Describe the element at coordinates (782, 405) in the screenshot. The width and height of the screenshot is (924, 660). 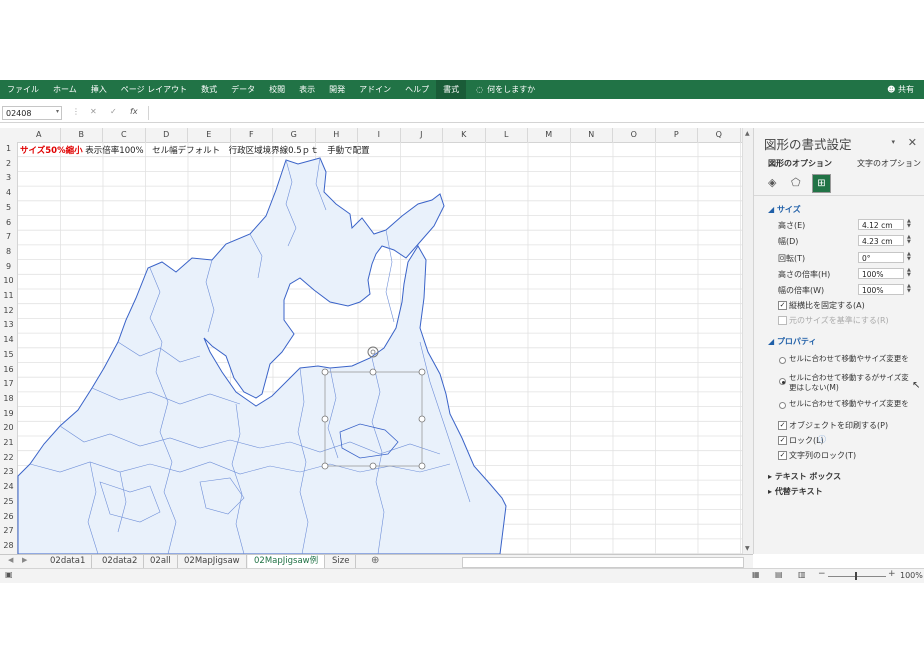
I see `radio-no-move-size` at that location.